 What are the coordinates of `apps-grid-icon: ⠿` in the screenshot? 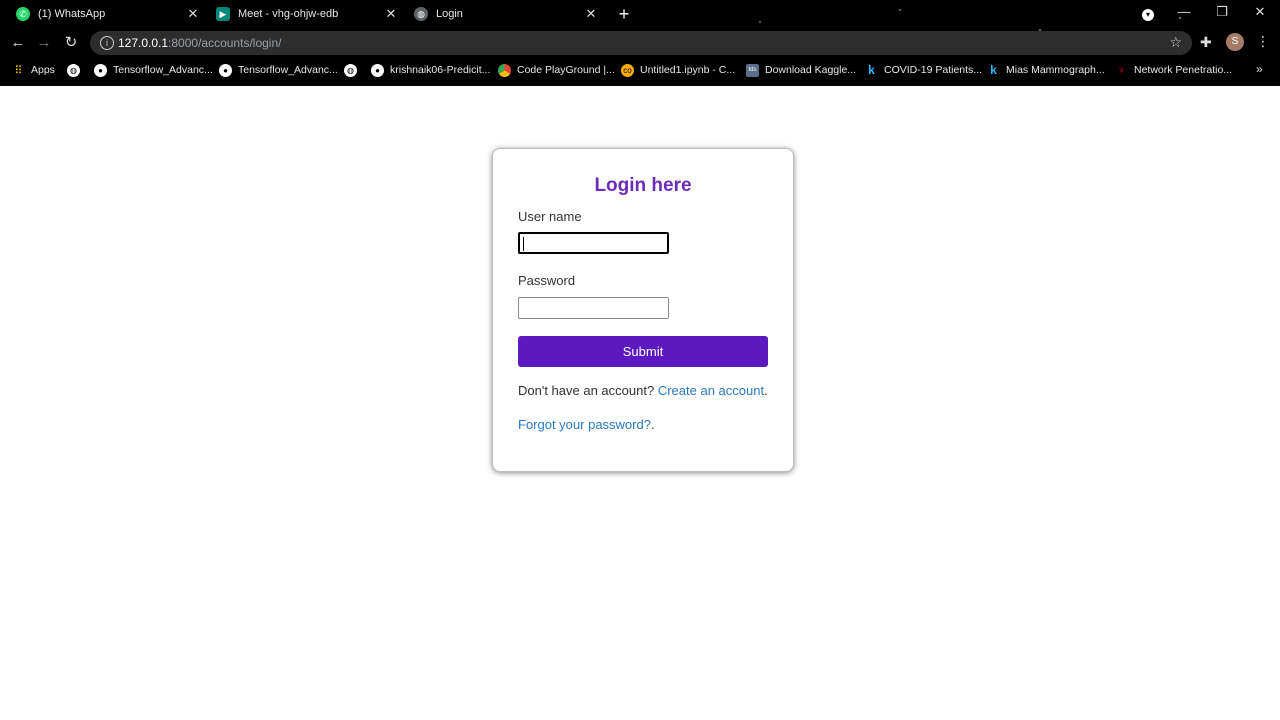 It's located at (18, 70).